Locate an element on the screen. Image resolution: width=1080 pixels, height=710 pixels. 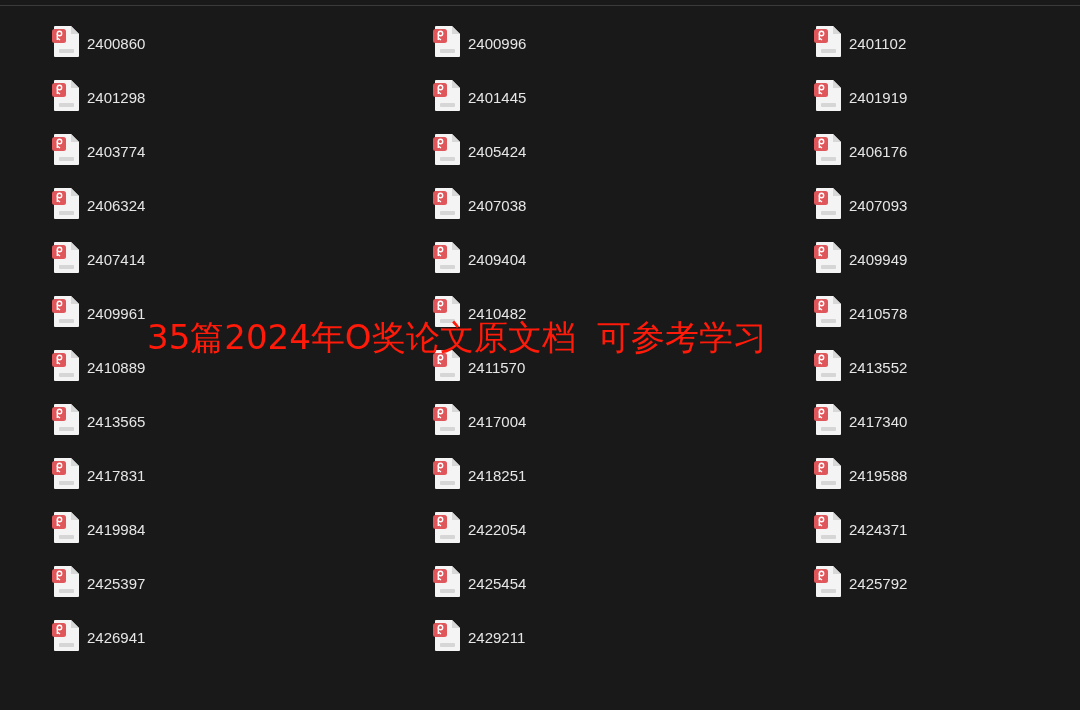
file-name: 2406324 is located at coordinates (116, 206).